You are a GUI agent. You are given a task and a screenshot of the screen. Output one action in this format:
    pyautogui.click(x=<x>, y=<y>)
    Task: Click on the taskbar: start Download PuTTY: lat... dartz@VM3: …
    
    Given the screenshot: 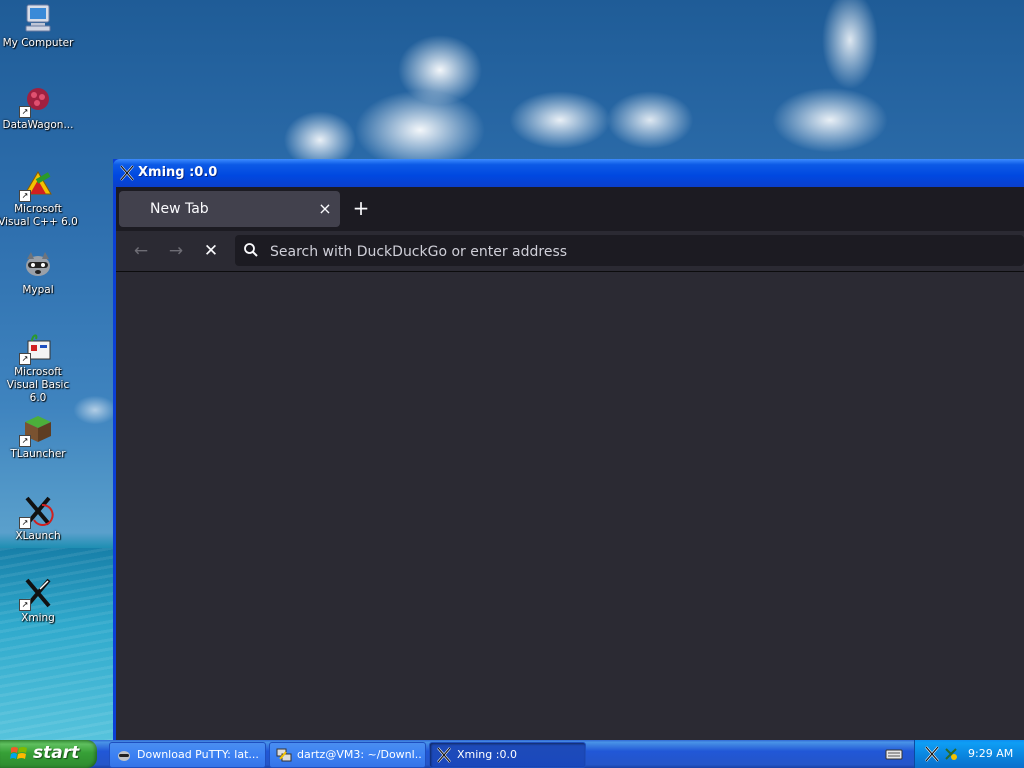 What is the action you would take?
    pyautogui.click(x=512, y=754)
    